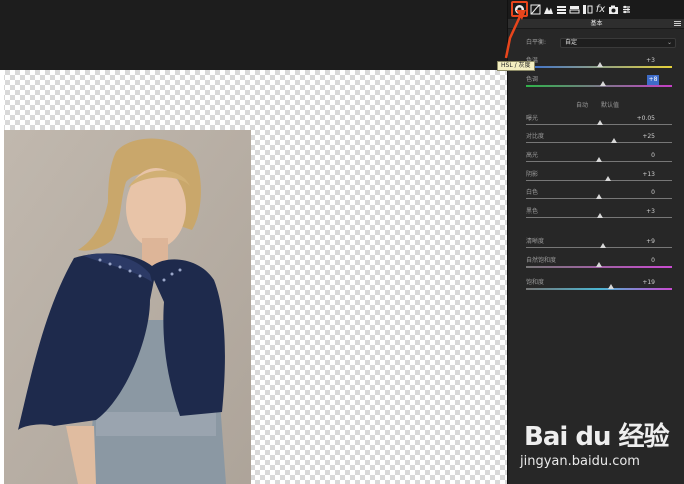  What do you see at coordinates (618, 43) in the screenshot?
I see `white-balance-select: 自定 ⌄` at bounding box center [618, 43].